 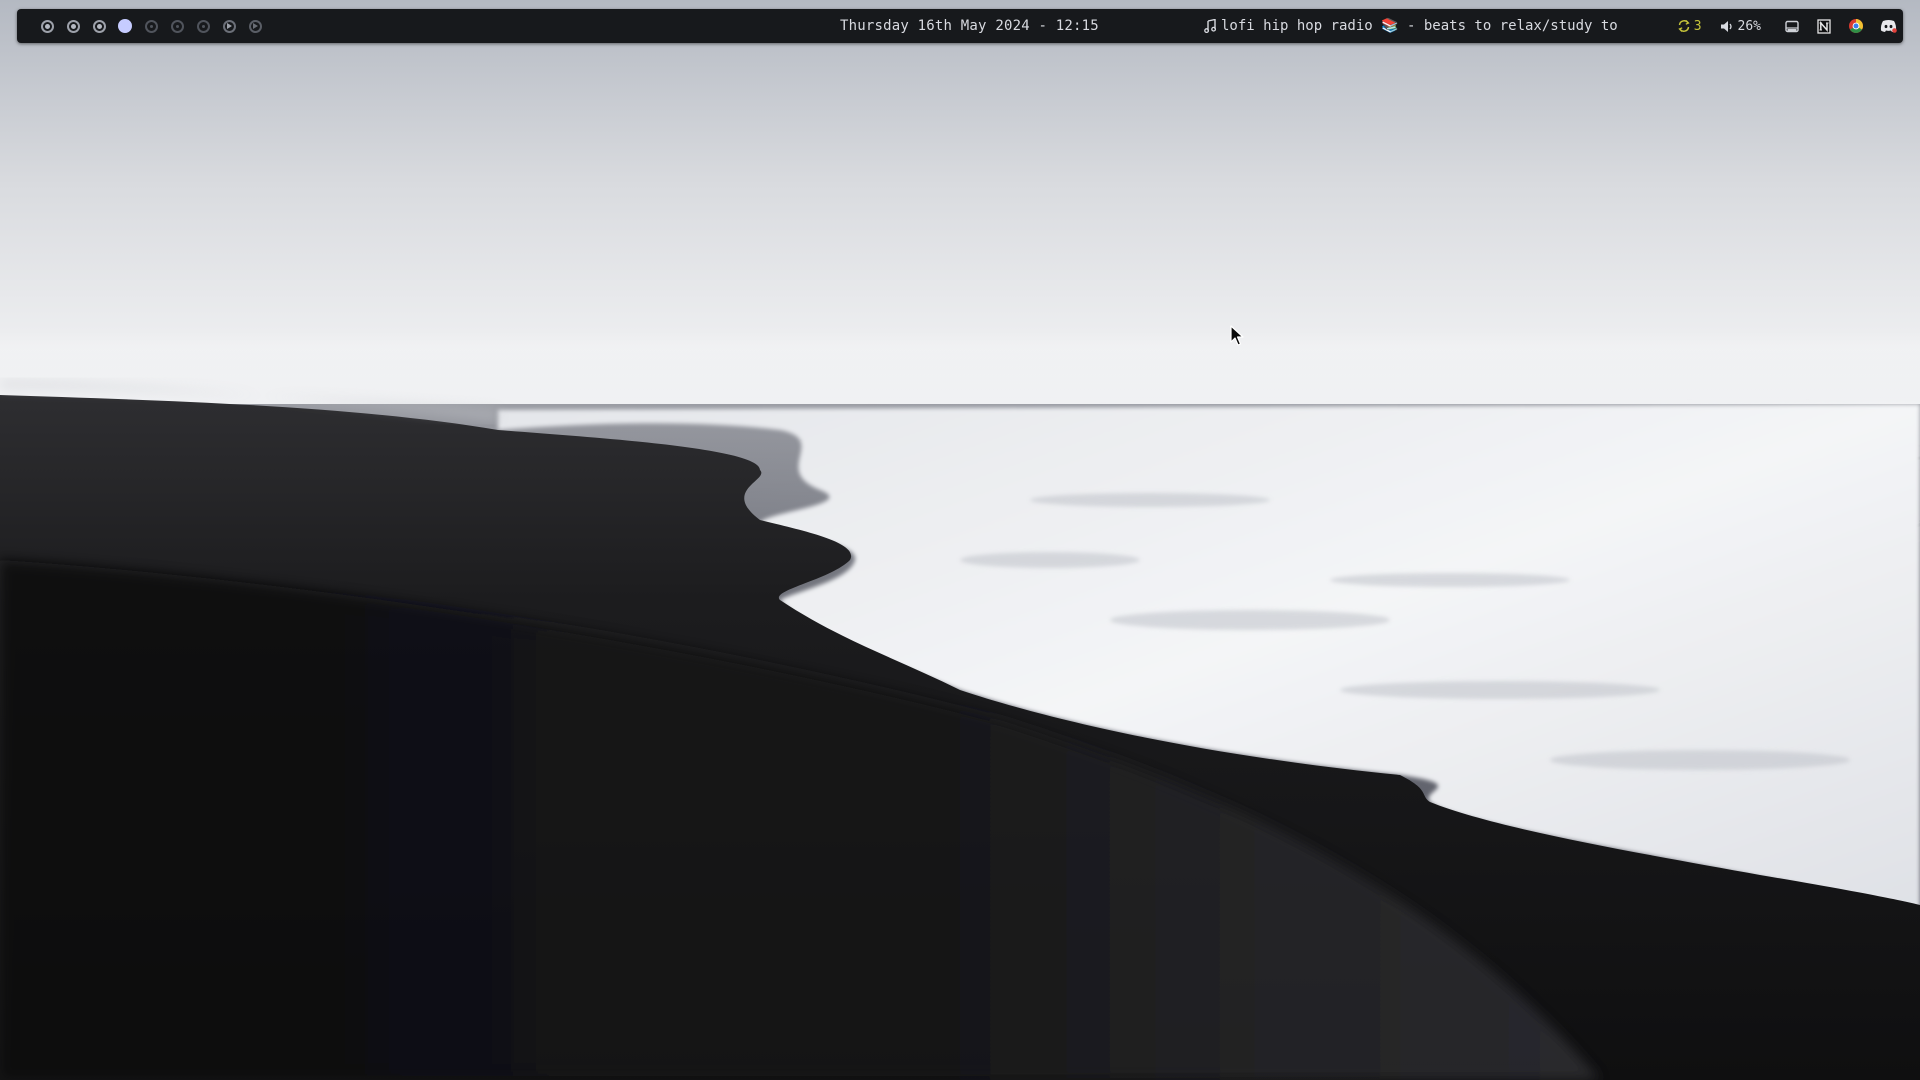 I want to click on workspace-9-indicator-icon, so click(x=255, y=26).